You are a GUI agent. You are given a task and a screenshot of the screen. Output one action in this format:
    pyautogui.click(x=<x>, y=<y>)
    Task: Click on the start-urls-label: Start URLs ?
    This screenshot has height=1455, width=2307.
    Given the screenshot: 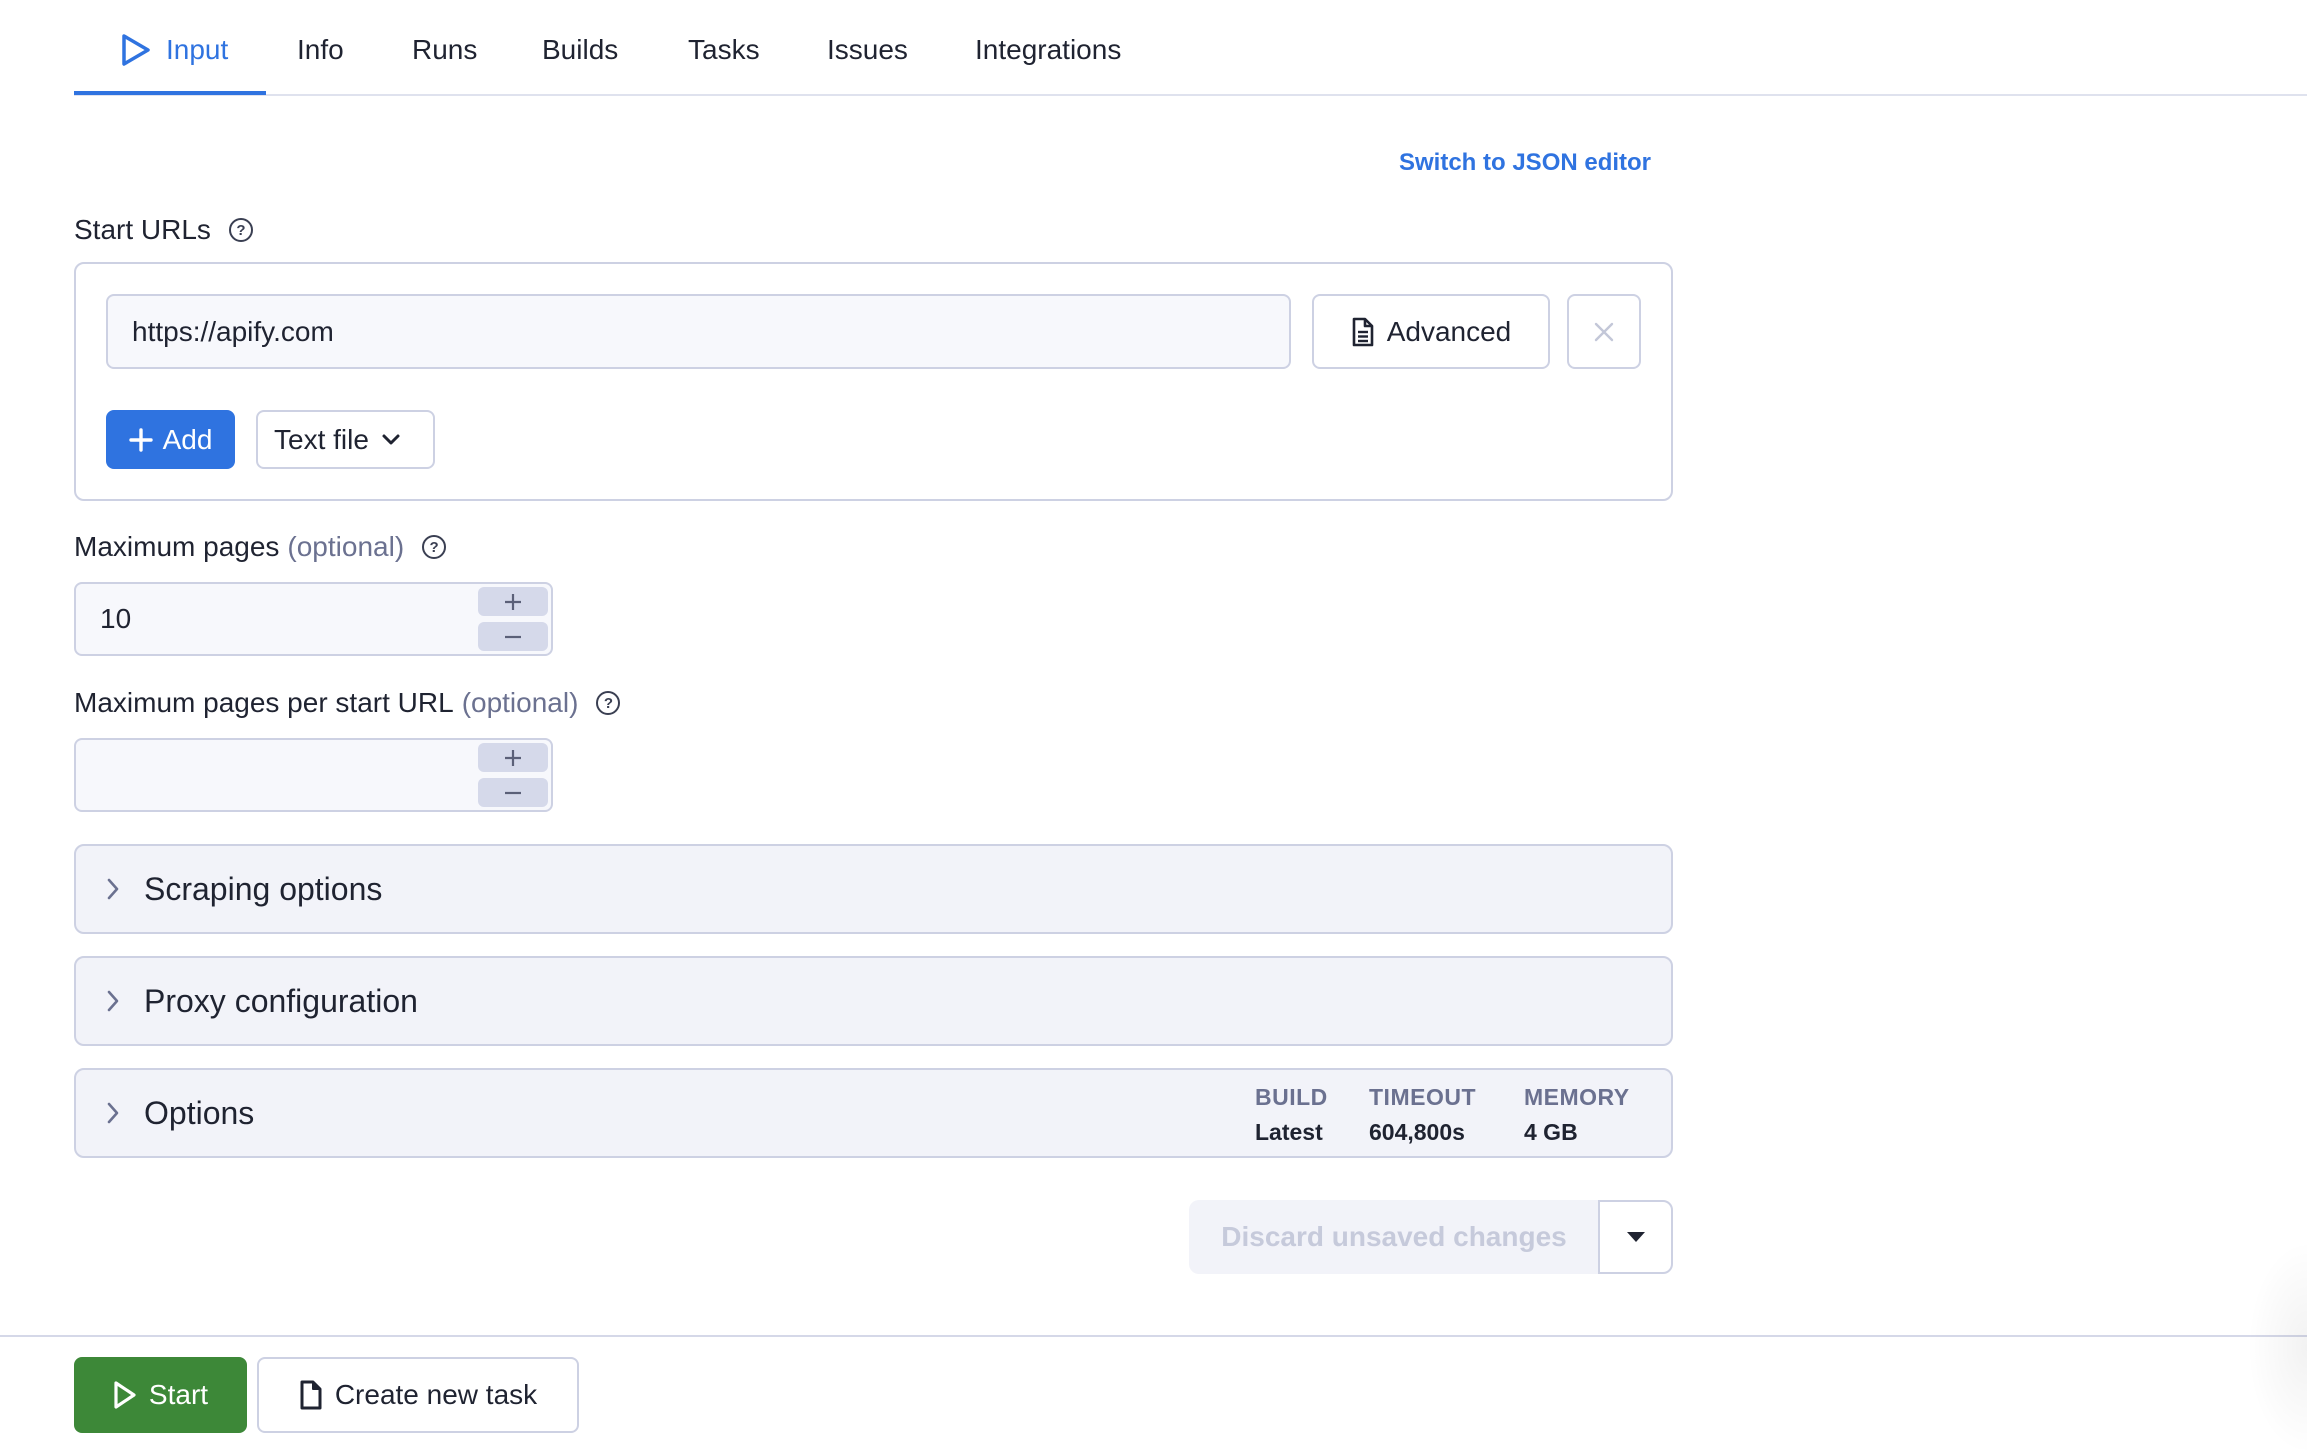 What is the action you would take?
    pyautogui.click(x=163, y=230)
    